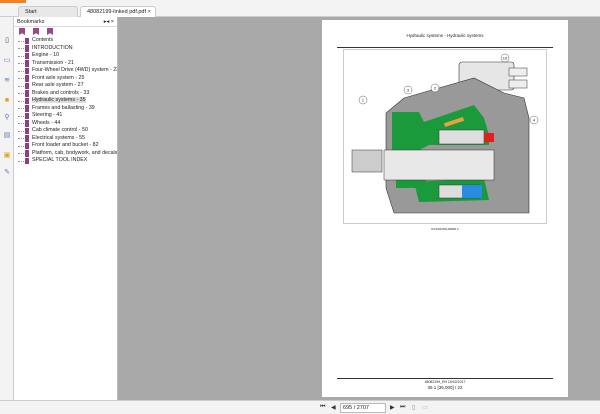 The image size is (600, 414). I want to click on bookmark-item: Electrical systems - 55, so click(65, 139).